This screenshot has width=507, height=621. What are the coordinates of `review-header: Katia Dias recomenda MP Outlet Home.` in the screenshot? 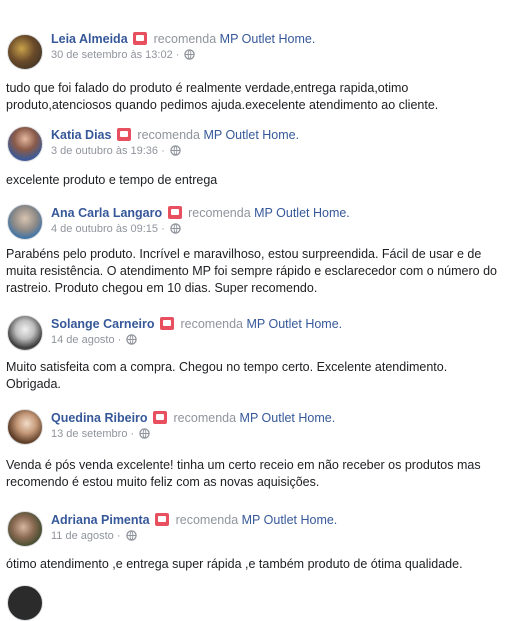 It's located at (175, 135).